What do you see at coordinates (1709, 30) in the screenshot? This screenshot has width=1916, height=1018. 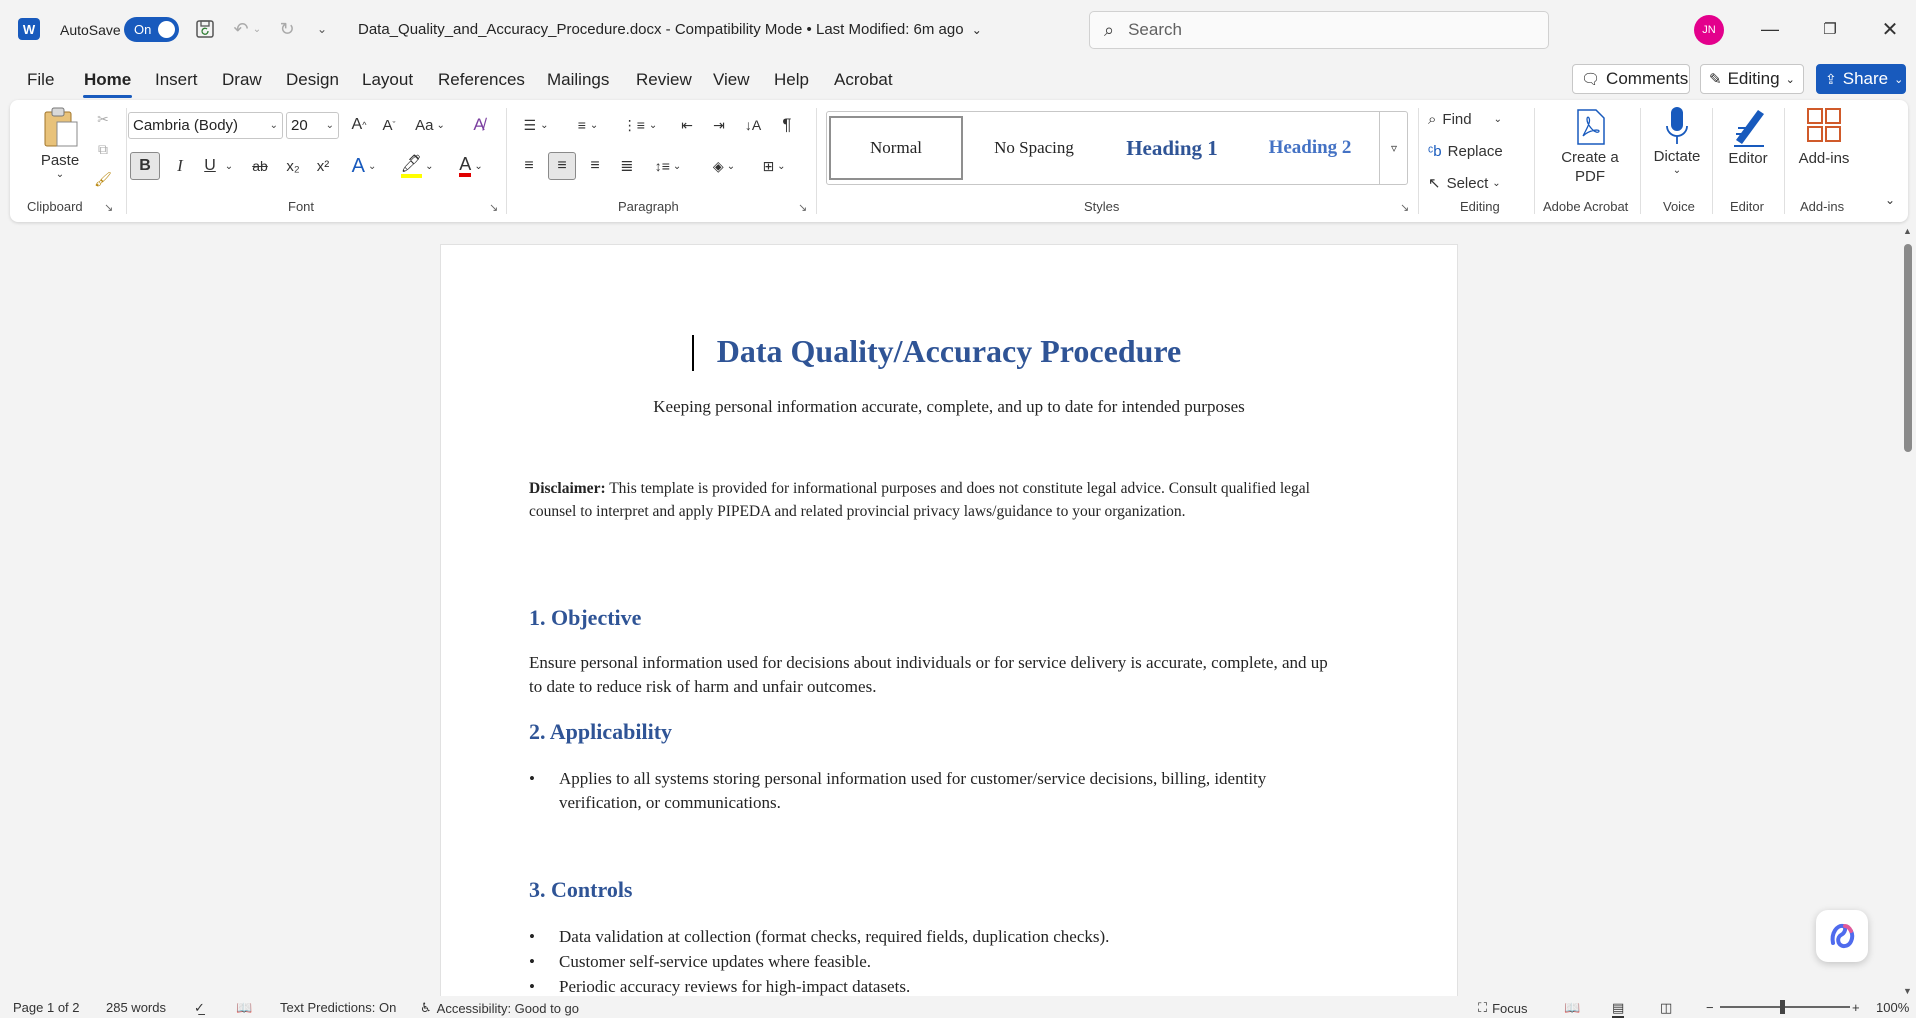 I see `avatar: JN` at bounding box center [1709, 30].